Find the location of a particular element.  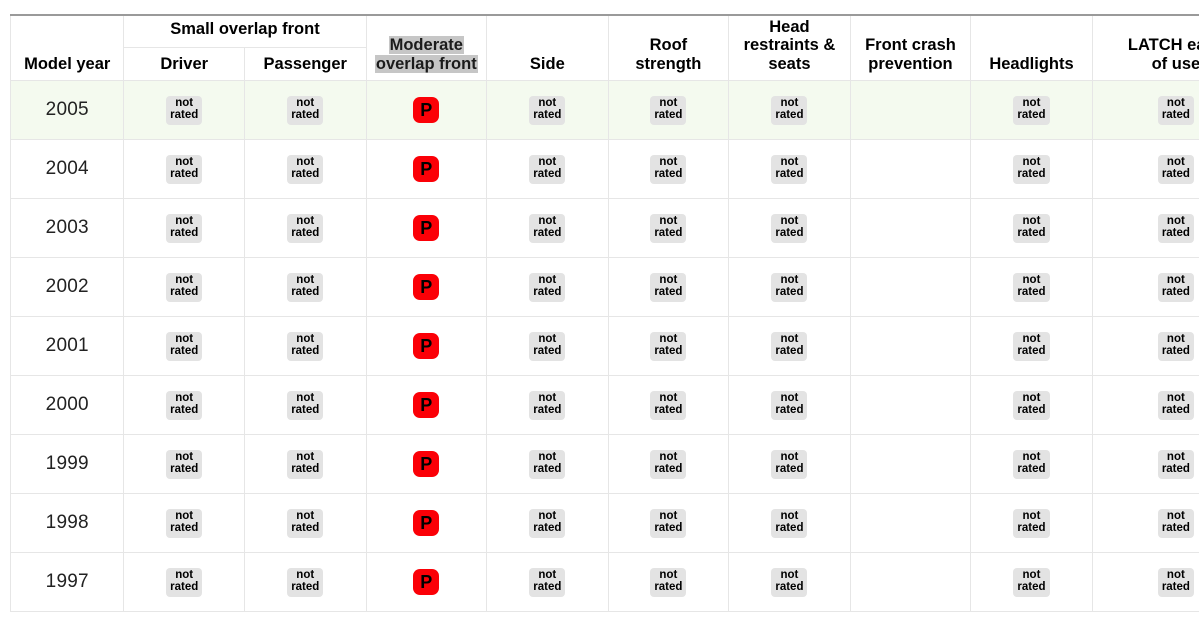

column-header-model-year-label: Model year is located at coordinates (67, 63).